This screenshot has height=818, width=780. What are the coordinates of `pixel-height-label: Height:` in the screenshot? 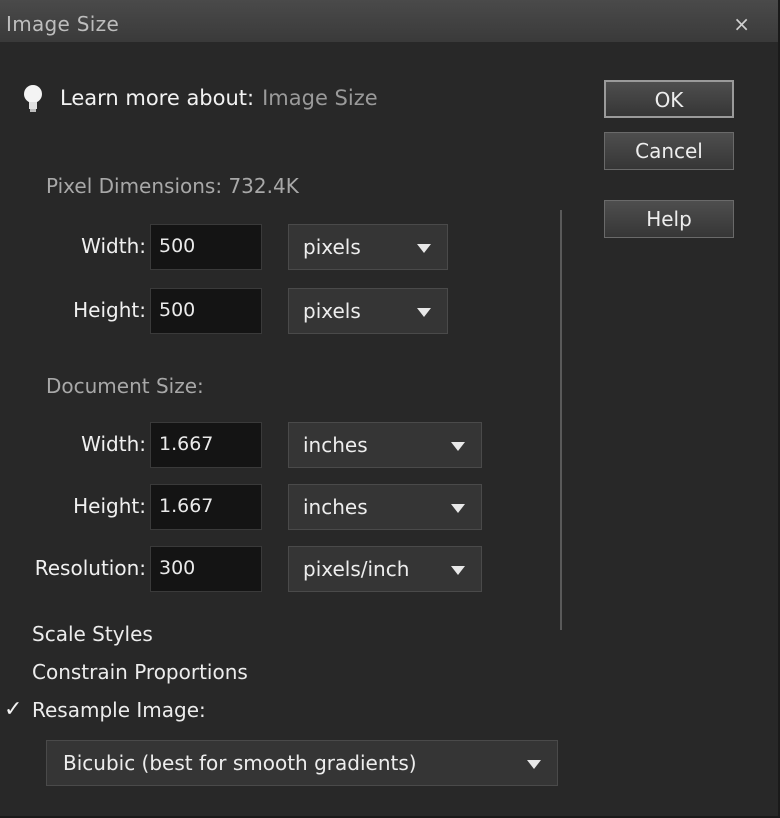 It's located at (109, 310).